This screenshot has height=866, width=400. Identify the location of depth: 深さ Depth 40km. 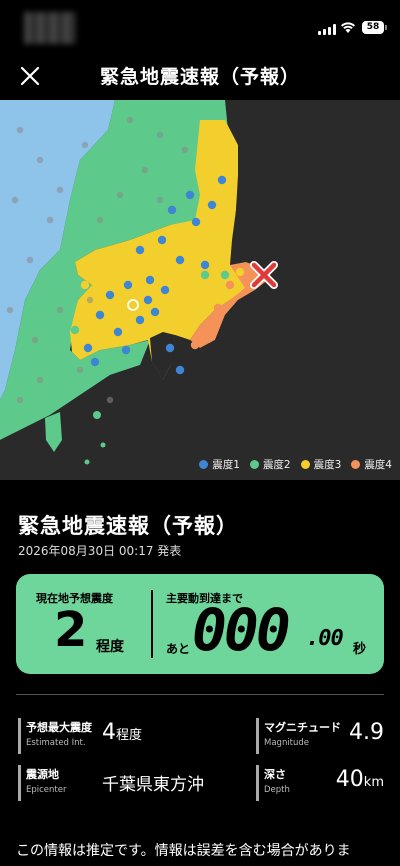
(320, 783).